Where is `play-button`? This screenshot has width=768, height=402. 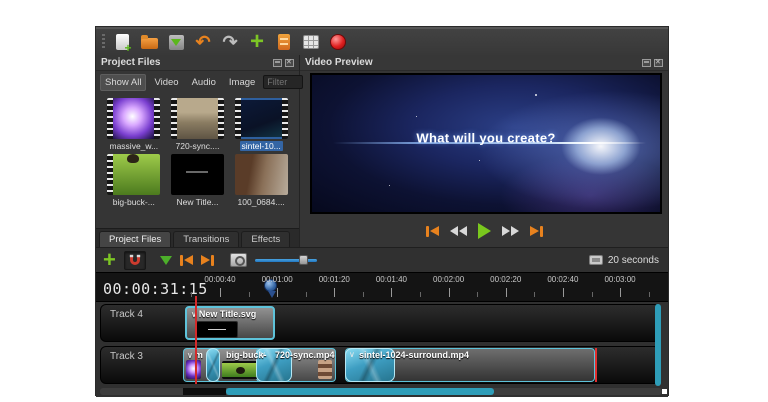
play-button is located at coordinates (484, 231).